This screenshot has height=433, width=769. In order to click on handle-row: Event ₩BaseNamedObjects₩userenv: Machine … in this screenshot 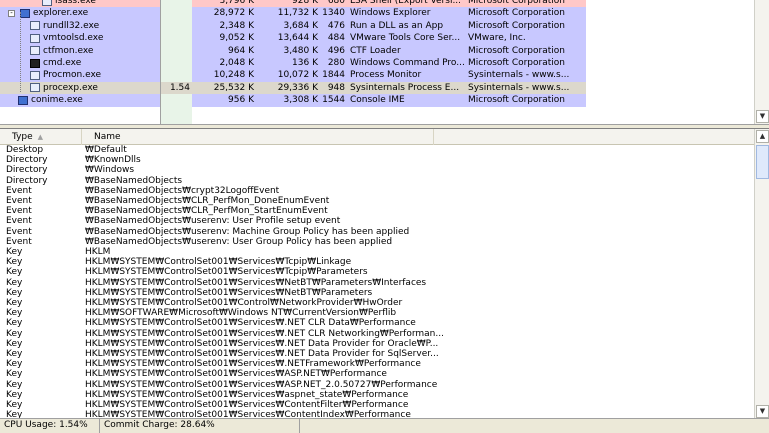, I will do `click(376, 232)`.